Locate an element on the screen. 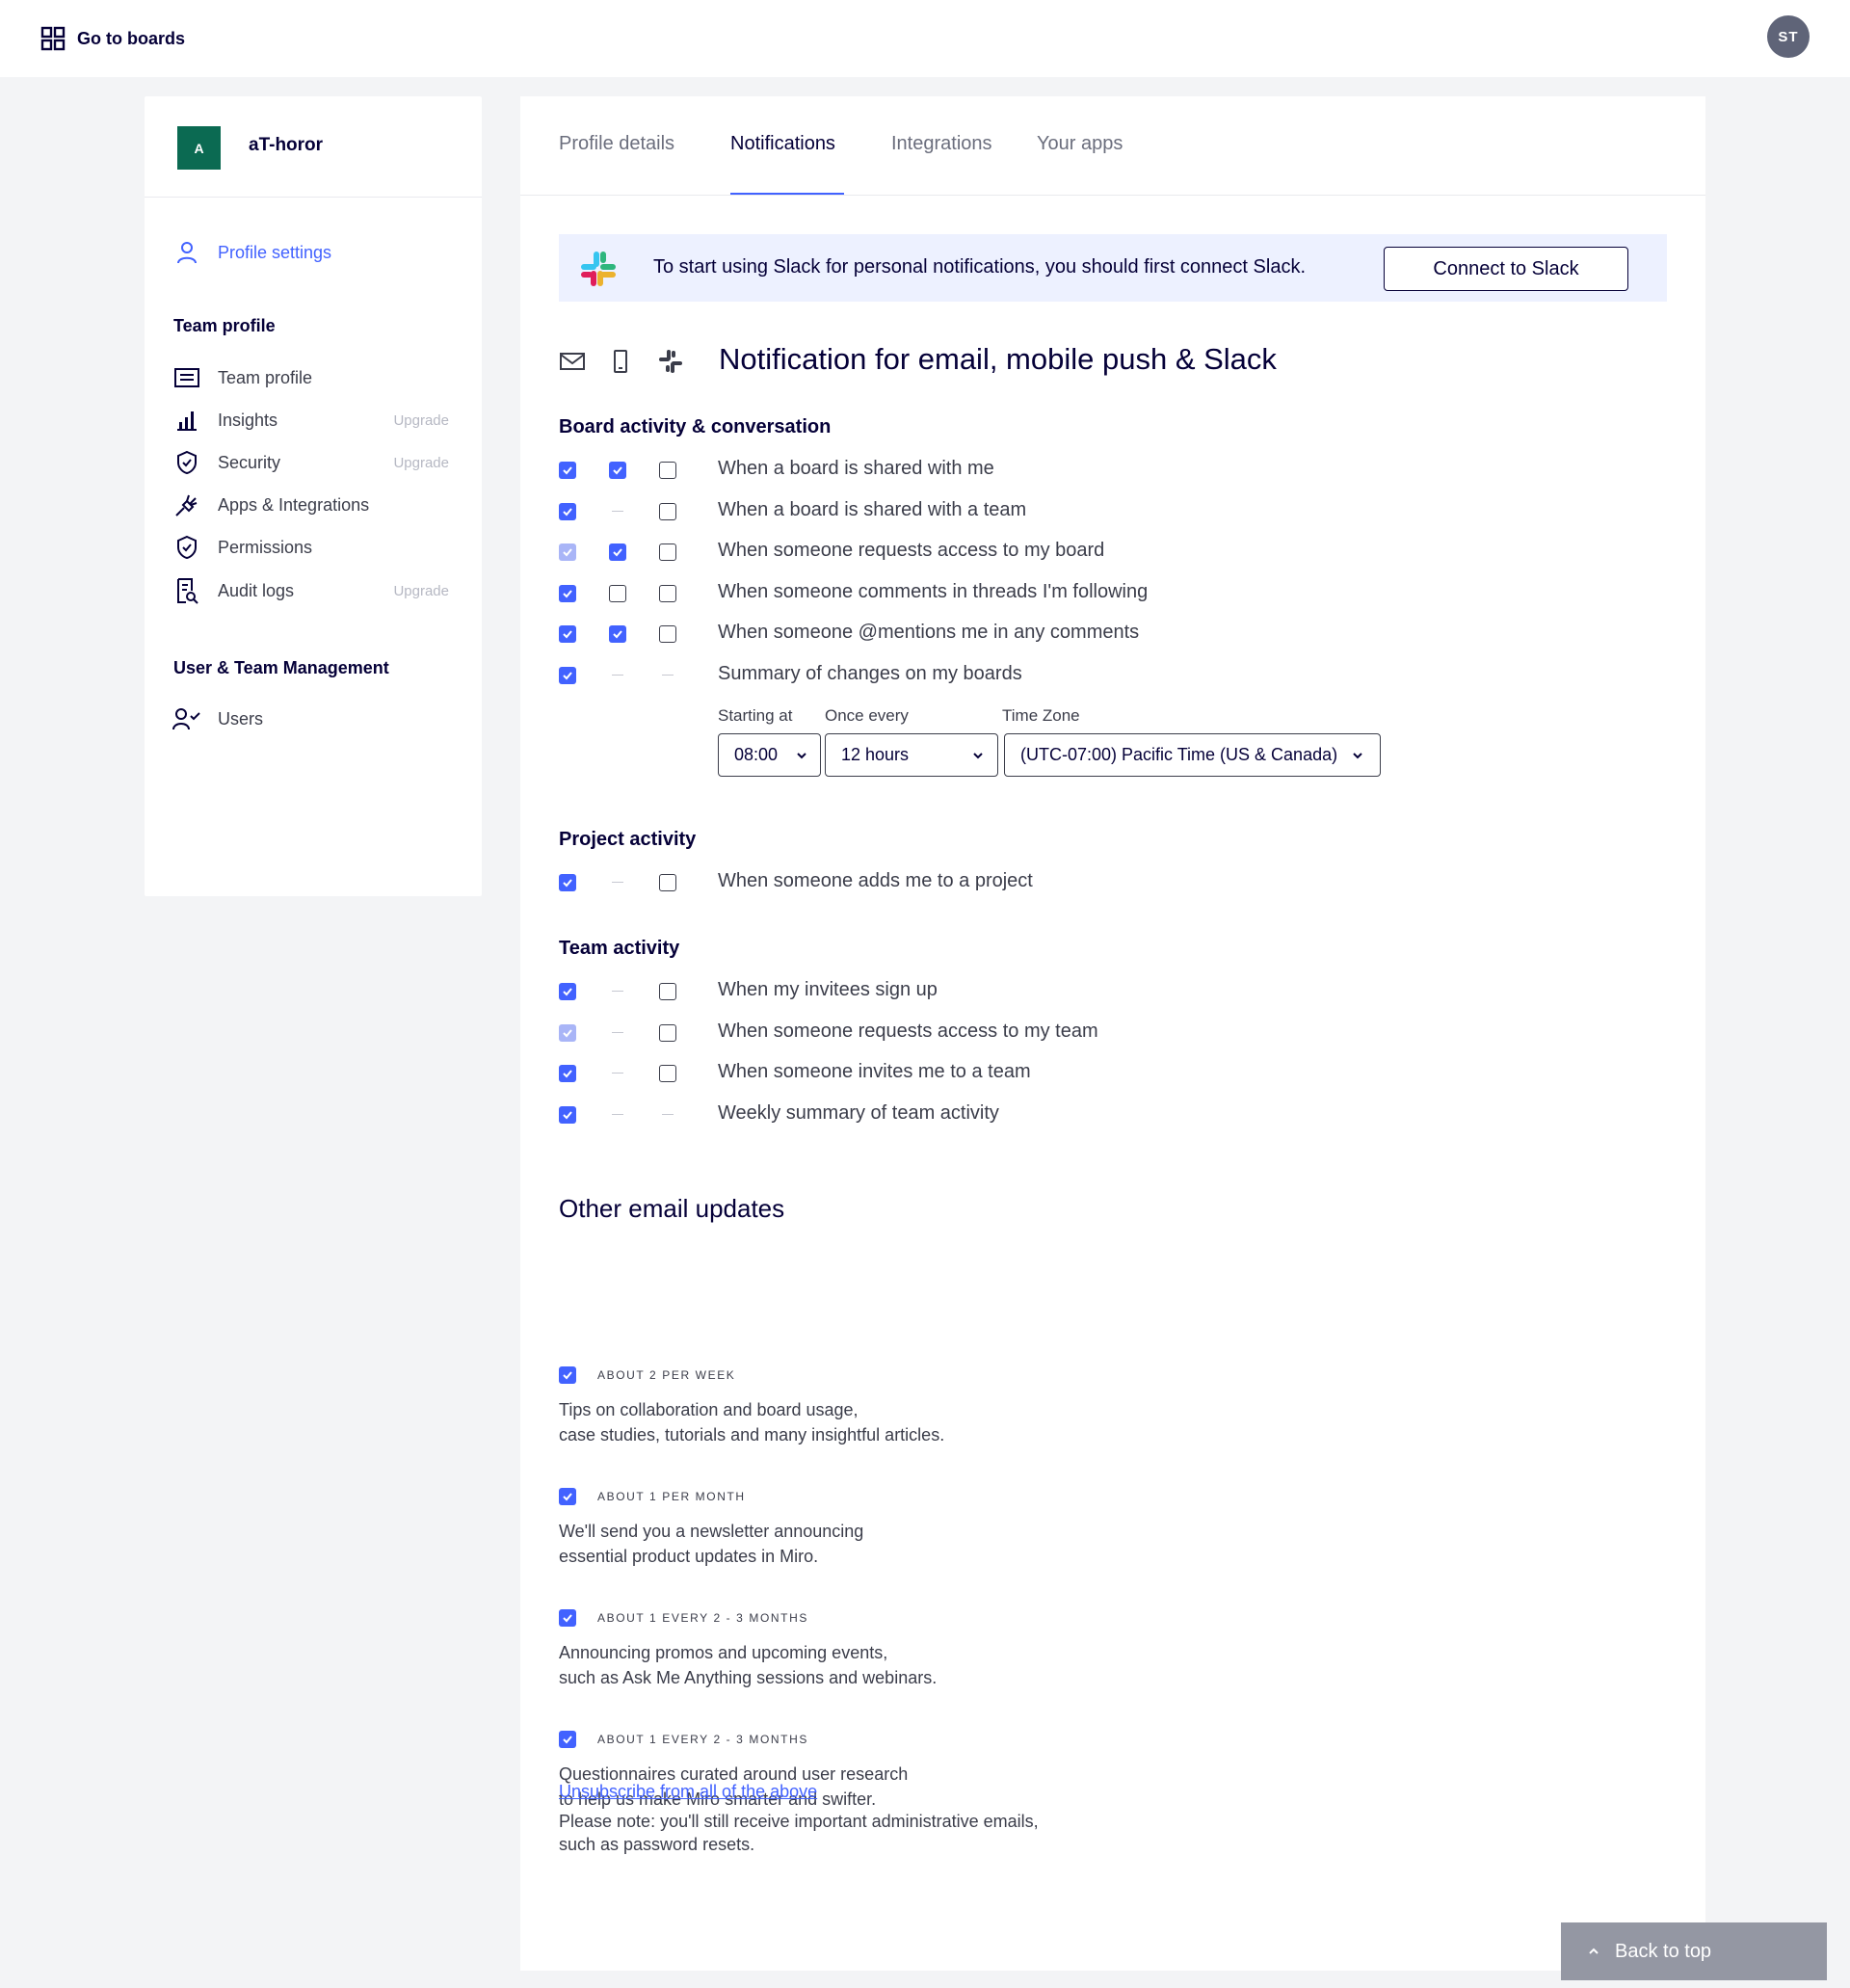 The image size is (1850, 1988). user-check-icon is located at coordinates (187, 718).